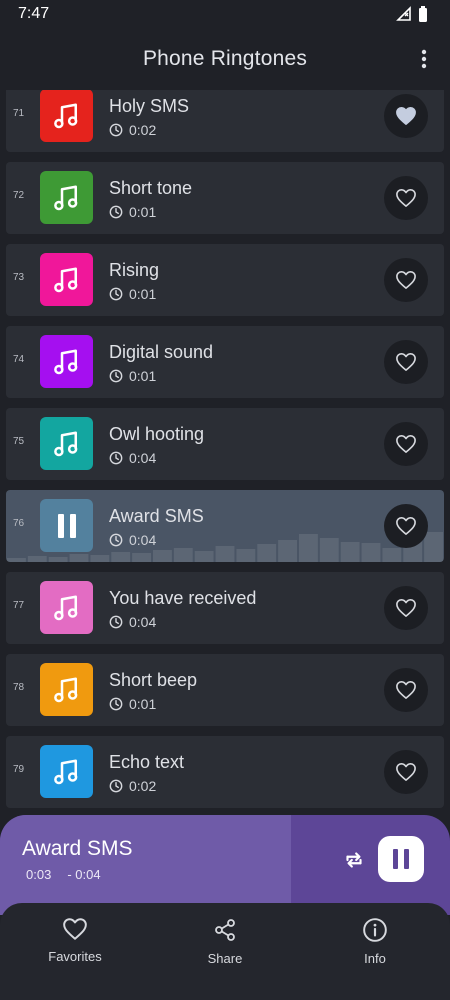 This screenshot has height=1000, width=450. What do you see at coordinates (403, 13) in the screenshot?
I see `signal-icon` at bounding box center [403, 13].